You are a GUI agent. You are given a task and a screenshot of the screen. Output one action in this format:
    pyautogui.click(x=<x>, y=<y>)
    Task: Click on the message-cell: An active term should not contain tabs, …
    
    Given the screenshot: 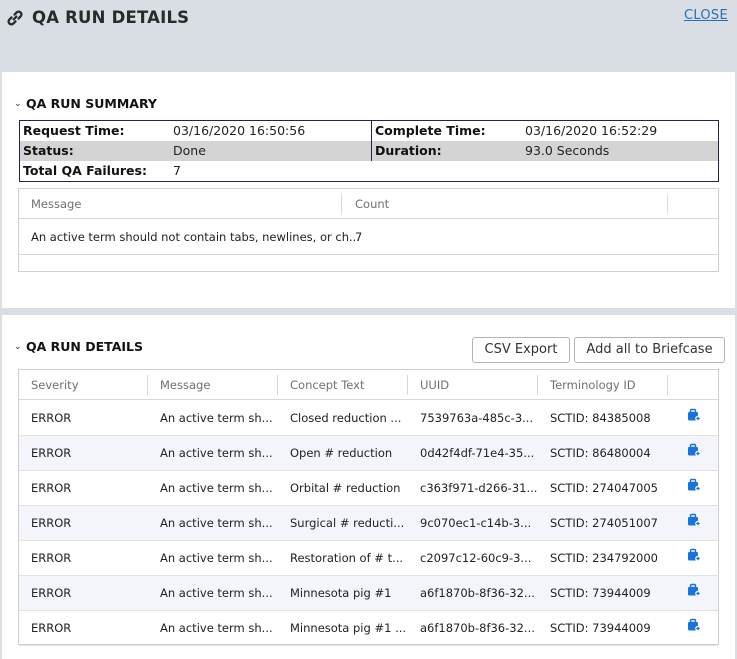 What is the action you would take?
    pyautogui.click(x=195, y=237)
    